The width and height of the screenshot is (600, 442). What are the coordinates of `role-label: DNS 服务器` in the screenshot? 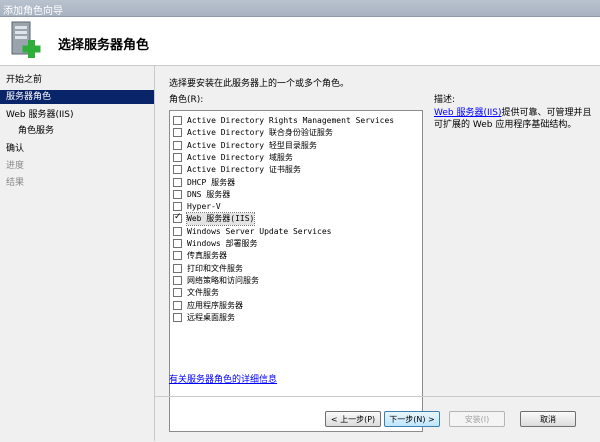 It's located at (209, 194).